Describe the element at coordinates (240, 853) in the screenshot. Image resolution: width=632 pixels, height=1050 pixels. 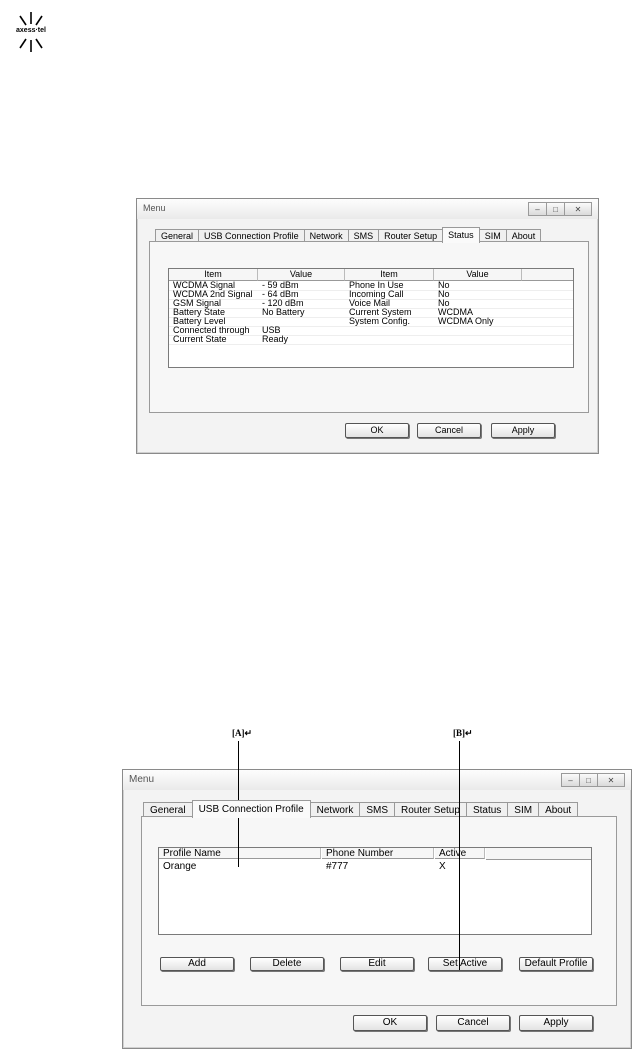
I see `col-header-profile-name: Profile Name` at that location.